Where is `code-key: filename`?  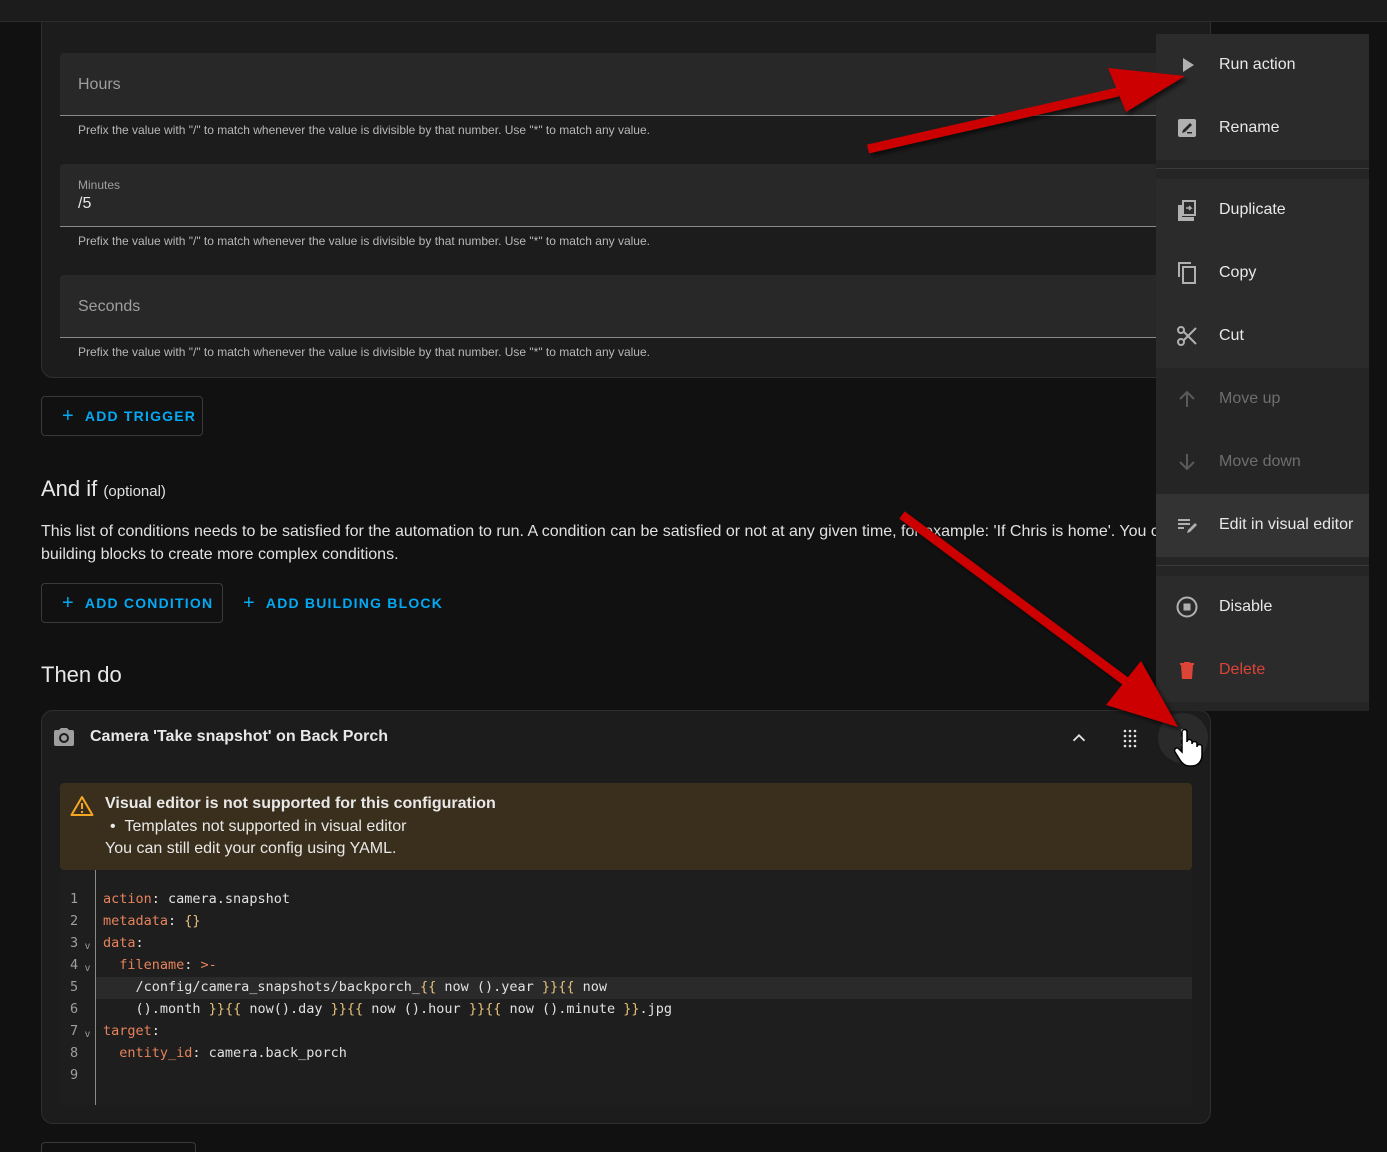 code-key: filename is located at coordinates (144, 965).